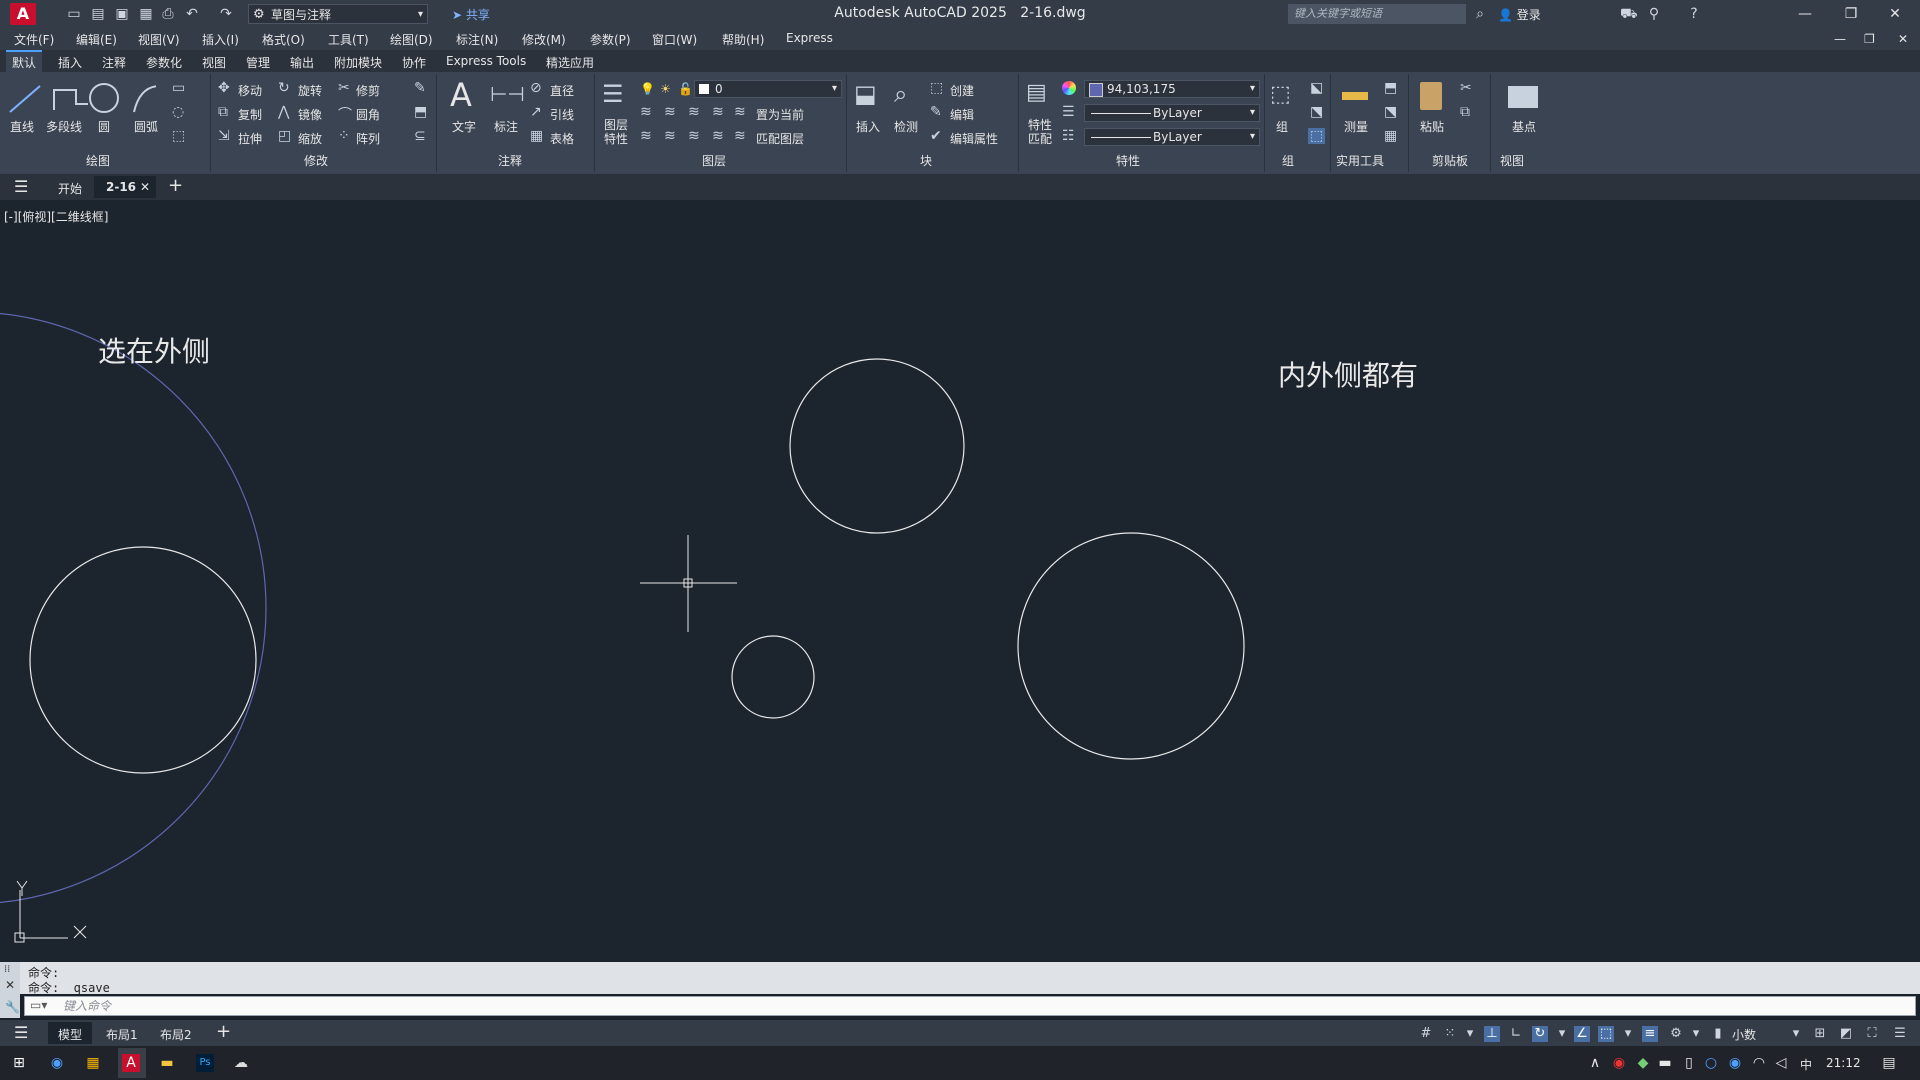 This screenshot has width=1920, height=1080. Describe the element at coordinates (241, 1063) in the screenshot. I see `chat-app-icon: ☁` at that location.